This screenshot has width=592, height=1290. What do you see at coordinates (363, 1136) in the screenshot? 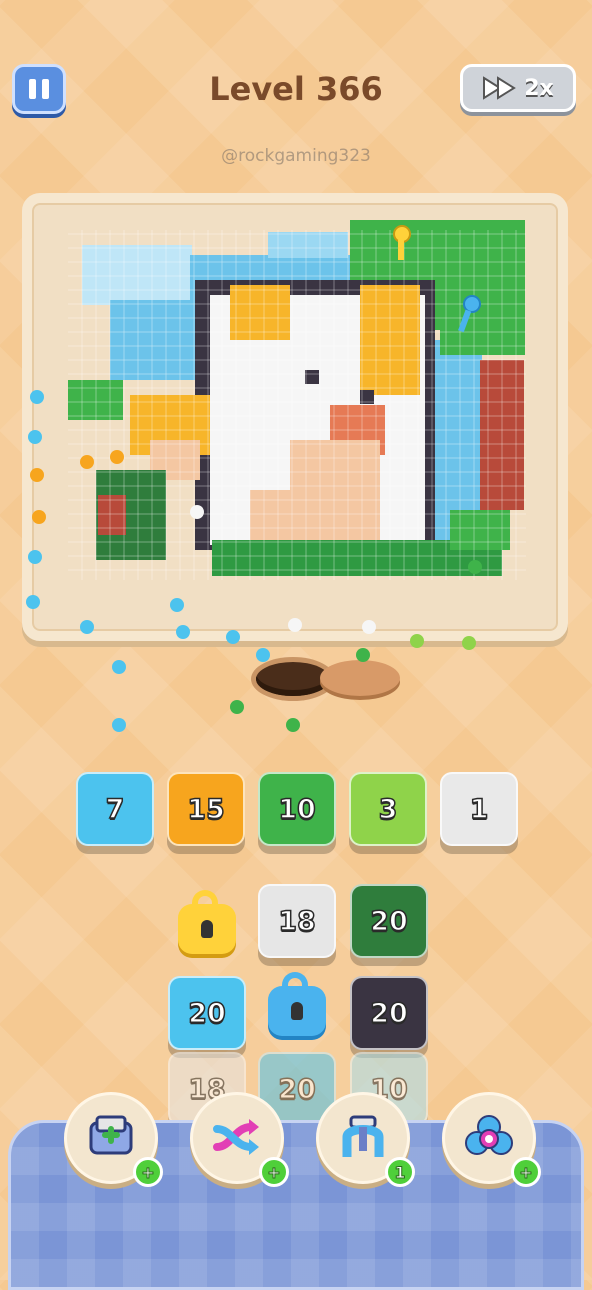
I see `magnet-claw-icon` at bounding box center [363, 1136].